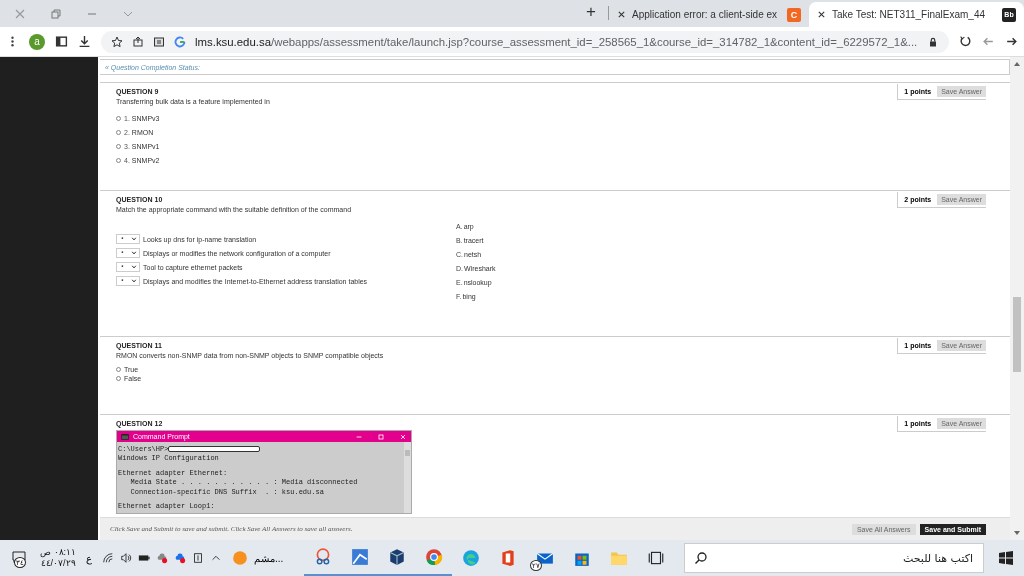 Image resolution: width=1024 pixels, height=576 pixels. Describe the element at coordinates (909, 14) in the screenshot. I see `tab-title: Take Test: NET311_FinalExam_44` at that location.